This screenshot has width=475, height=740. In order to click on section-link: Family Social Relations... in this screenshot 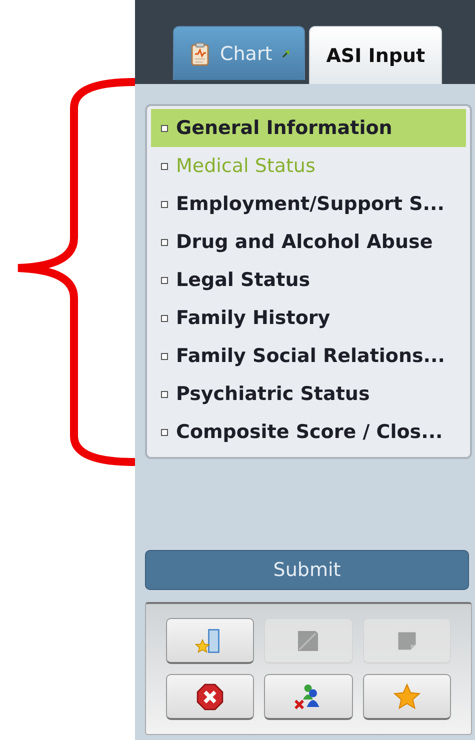, I will do `click(308, 356)`.